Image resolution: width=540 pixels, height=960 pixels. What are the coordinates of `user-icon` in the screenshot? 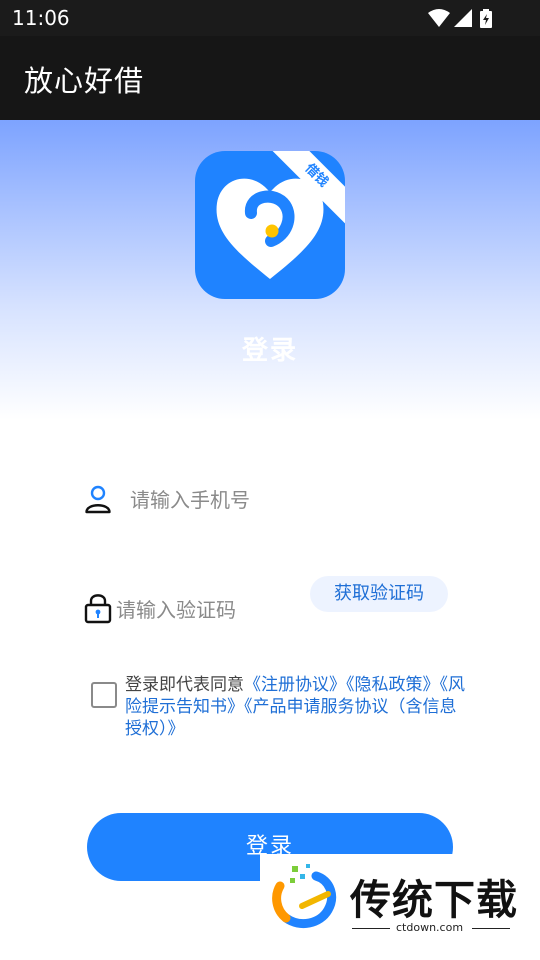 It's located at (98, 499).